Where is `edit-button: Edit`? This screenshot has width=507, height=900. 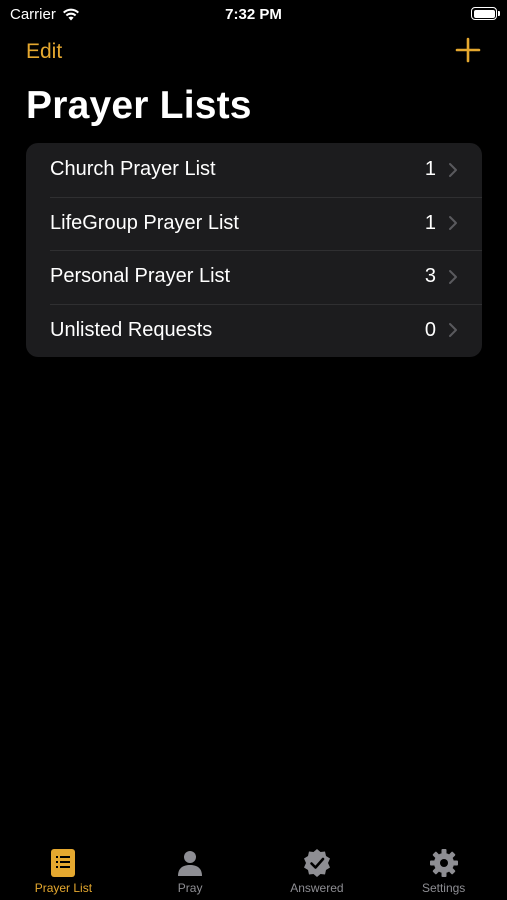 edit-button: Edit is located at coordinates (44, 52).